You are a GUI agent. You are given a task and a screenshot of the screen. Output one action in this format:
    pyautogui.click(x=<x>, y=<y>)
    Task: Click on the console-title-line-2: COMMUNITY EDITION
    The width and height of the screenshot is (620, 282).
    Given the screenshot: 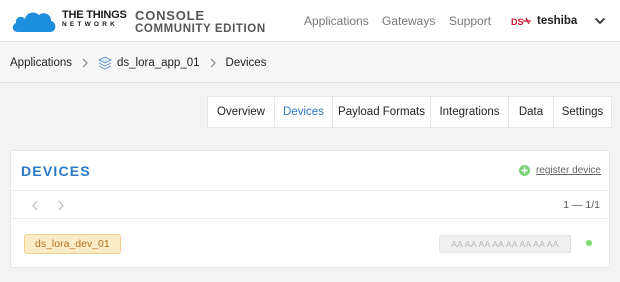 What is the action you would take?
    pyautogui.click(x=200, y=29)
    